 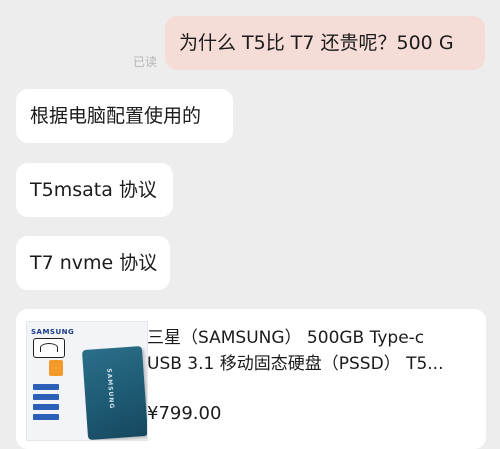 I want to click on message-bubble-incoming: 根据电脑配置使用的, so click(x=124, y=116).